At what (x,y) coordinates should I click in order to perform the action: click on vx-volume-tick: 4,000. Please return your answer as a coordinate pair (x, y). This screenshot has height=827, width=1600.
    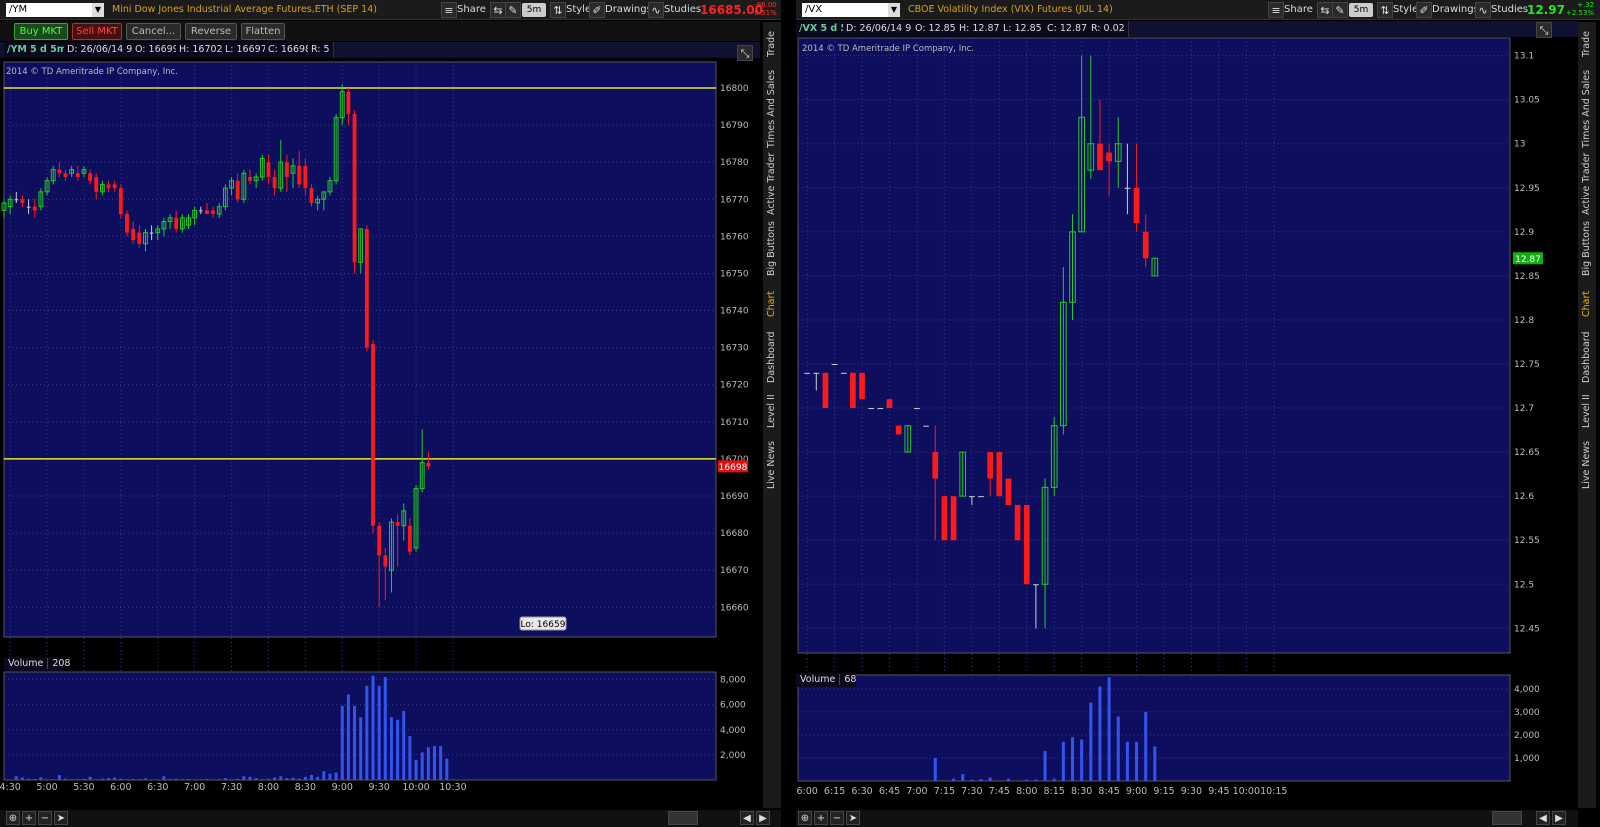
    Looking at the image, I should click on (1527, 690).